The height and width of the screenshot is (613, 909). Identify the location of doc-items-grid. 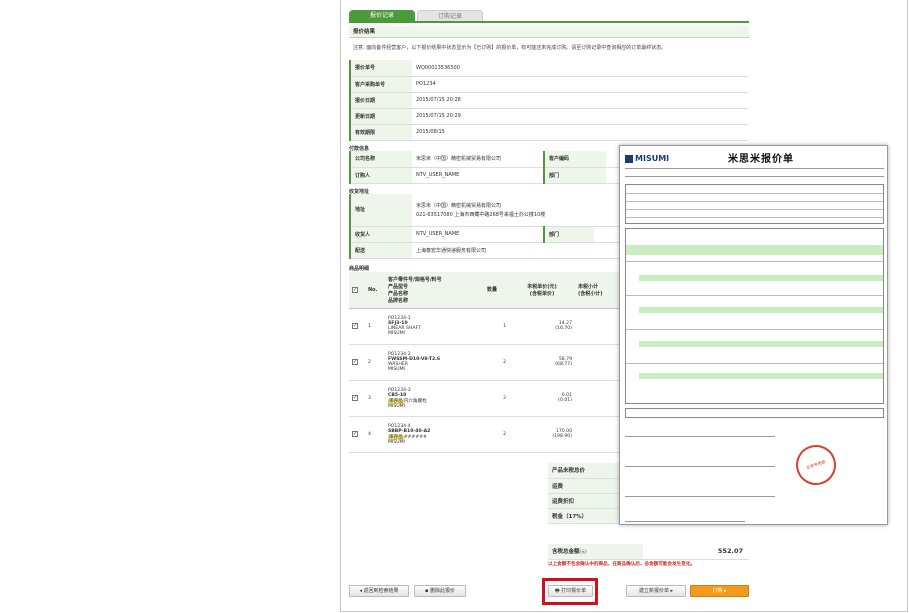
(754, 316).